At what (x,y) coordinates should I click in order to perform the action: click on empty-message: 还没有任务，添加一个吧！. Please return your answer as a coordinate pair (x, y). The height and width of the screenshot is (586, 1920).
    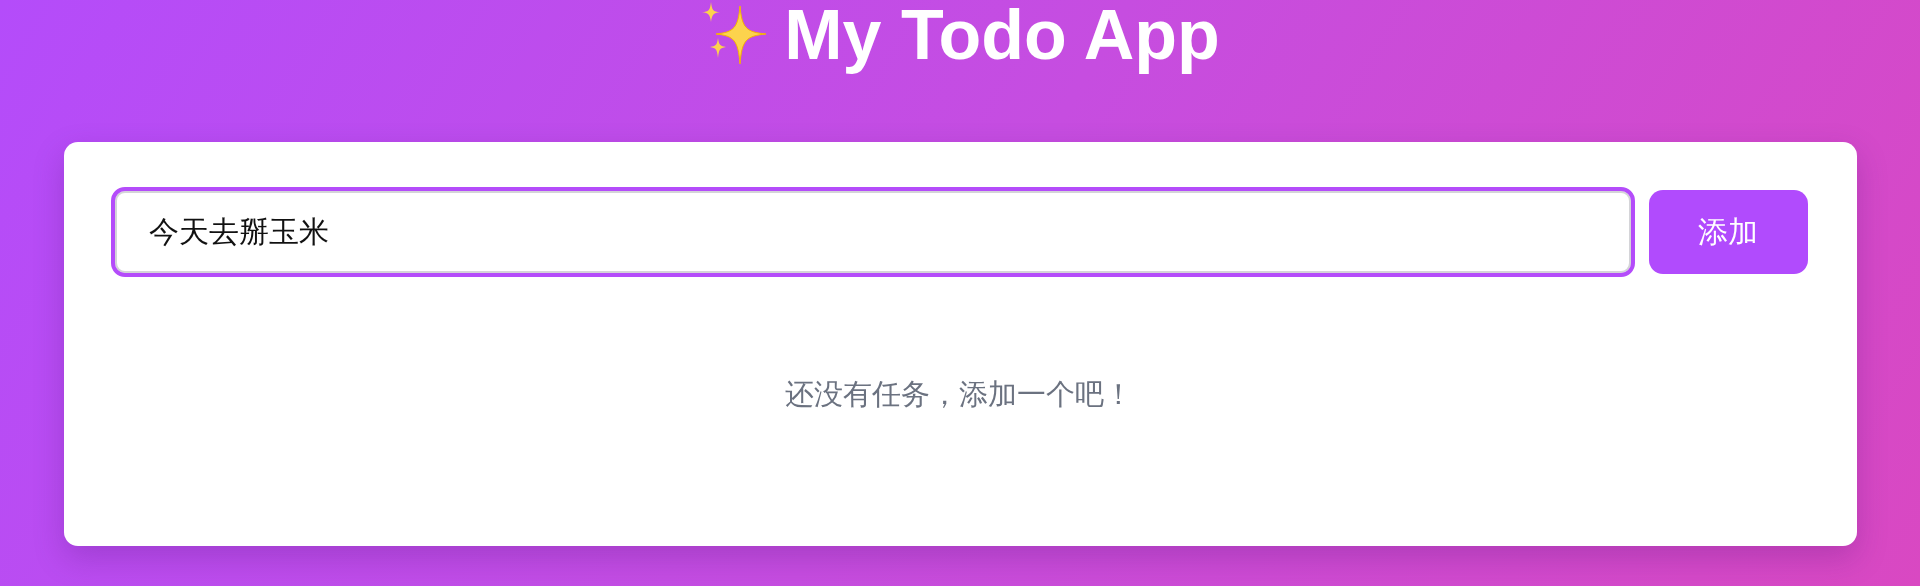
    Looking at the image, I should click on (959, 394).